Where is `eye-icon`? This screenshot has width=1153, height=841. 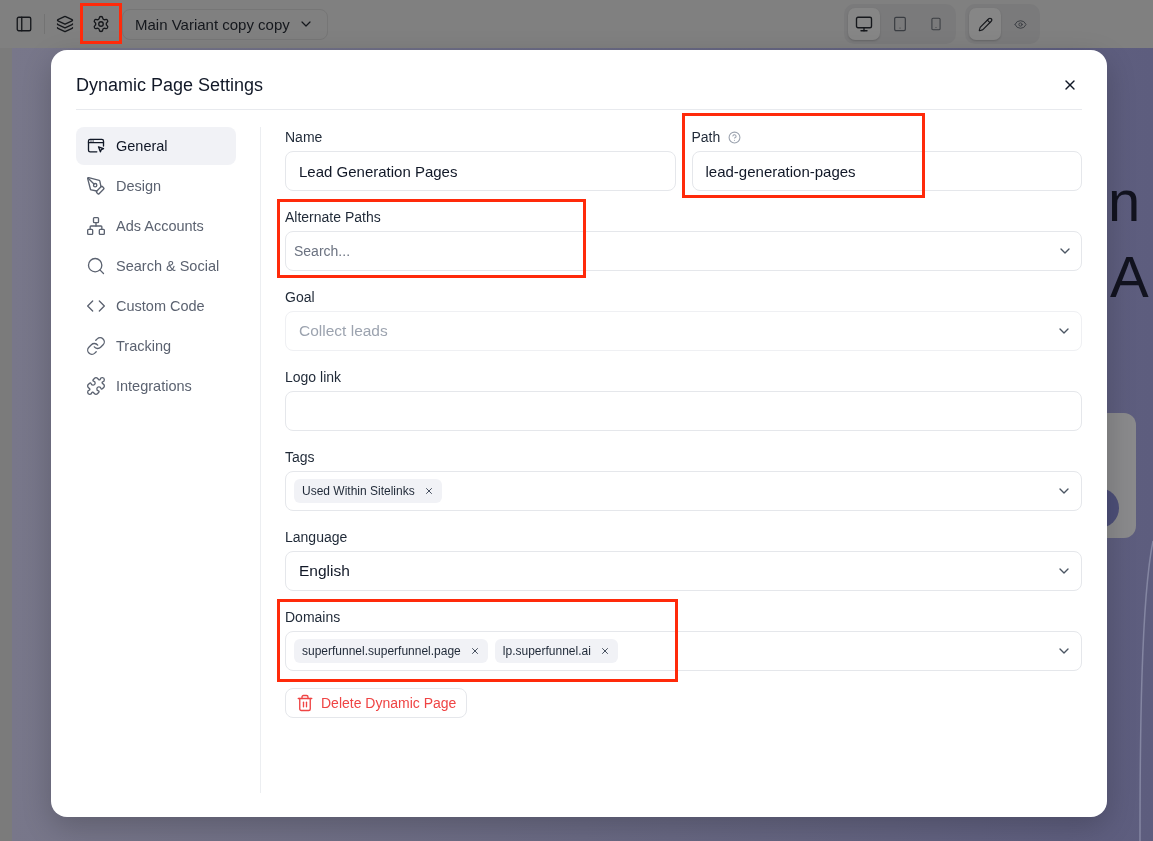
eye-icon is located at coordinates (1020, 24).